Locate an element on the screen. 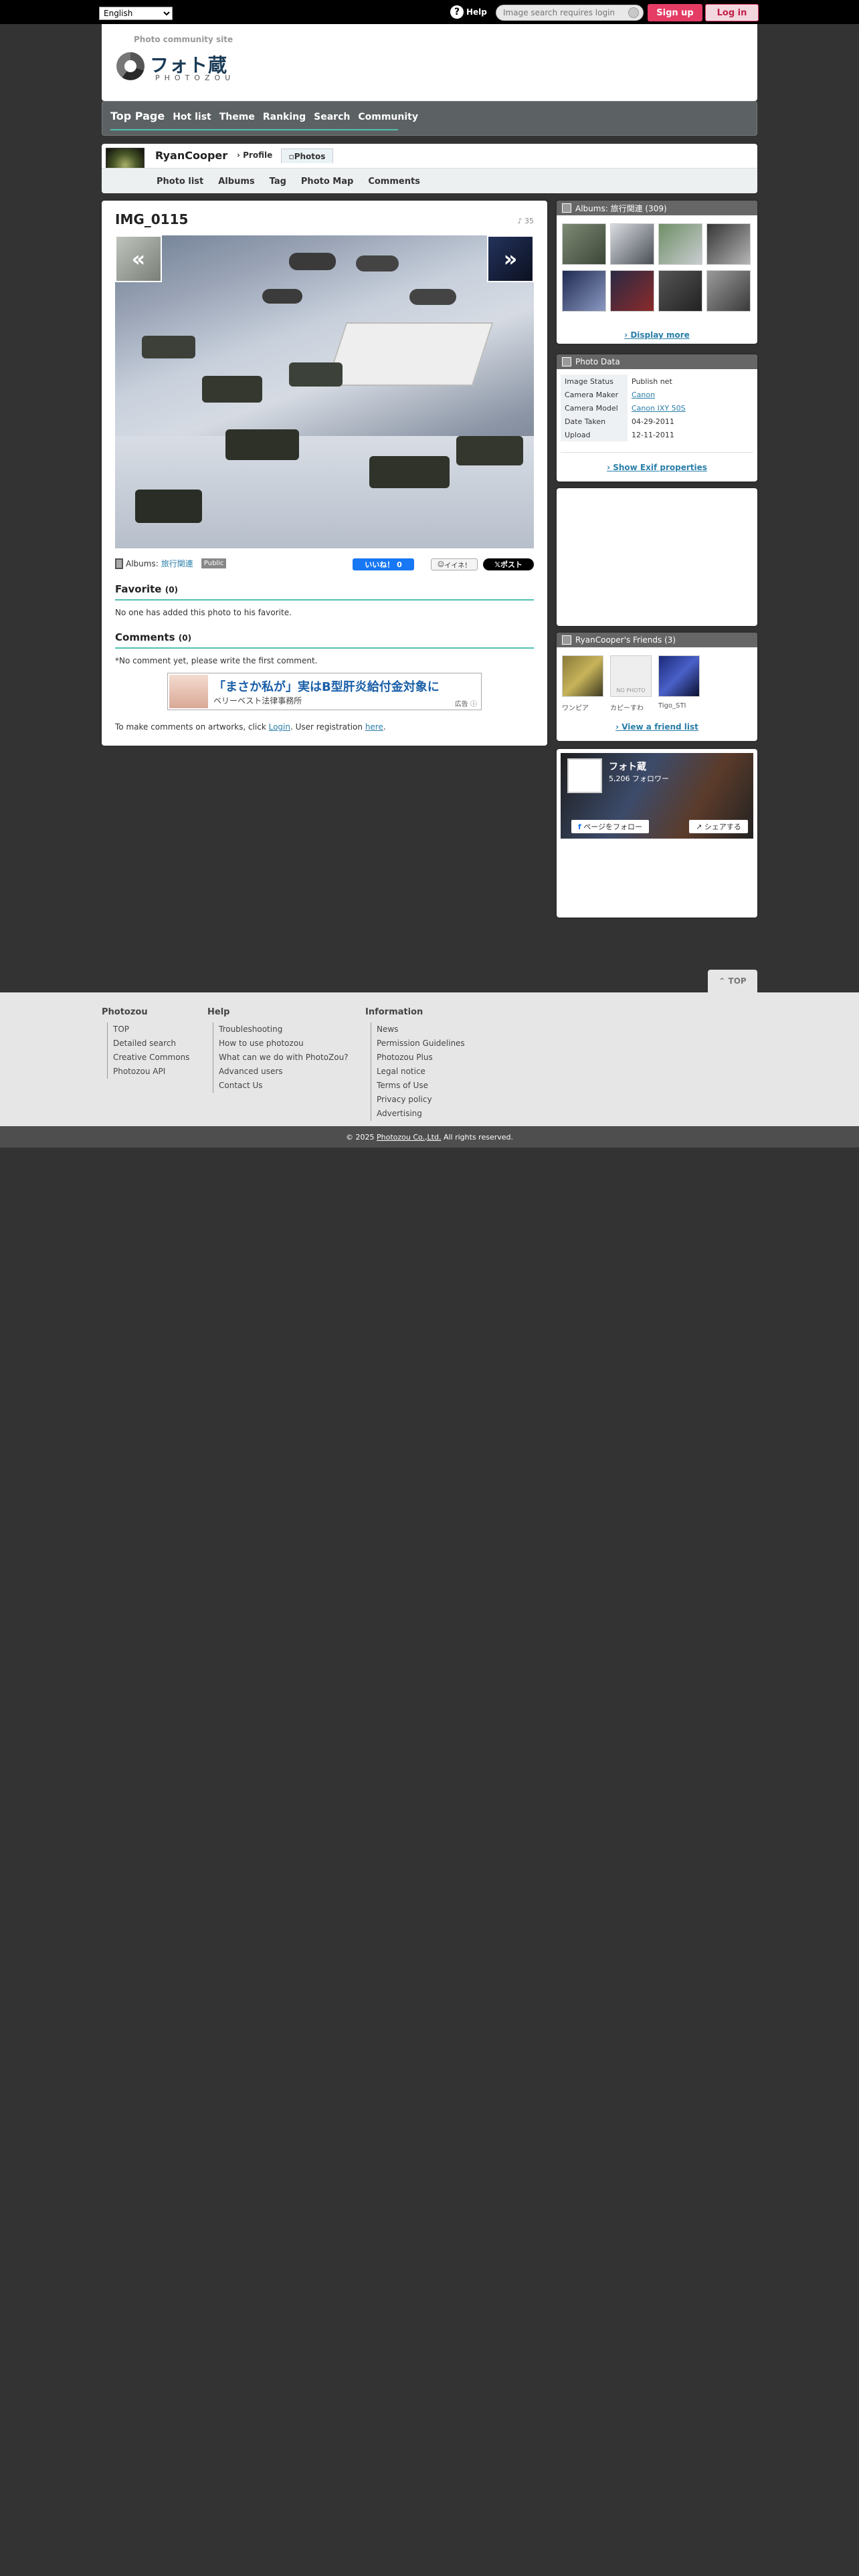 This screenshot has width=859, height=2576. footer-link: Creative Commons is located at coordinates (148, 1058).